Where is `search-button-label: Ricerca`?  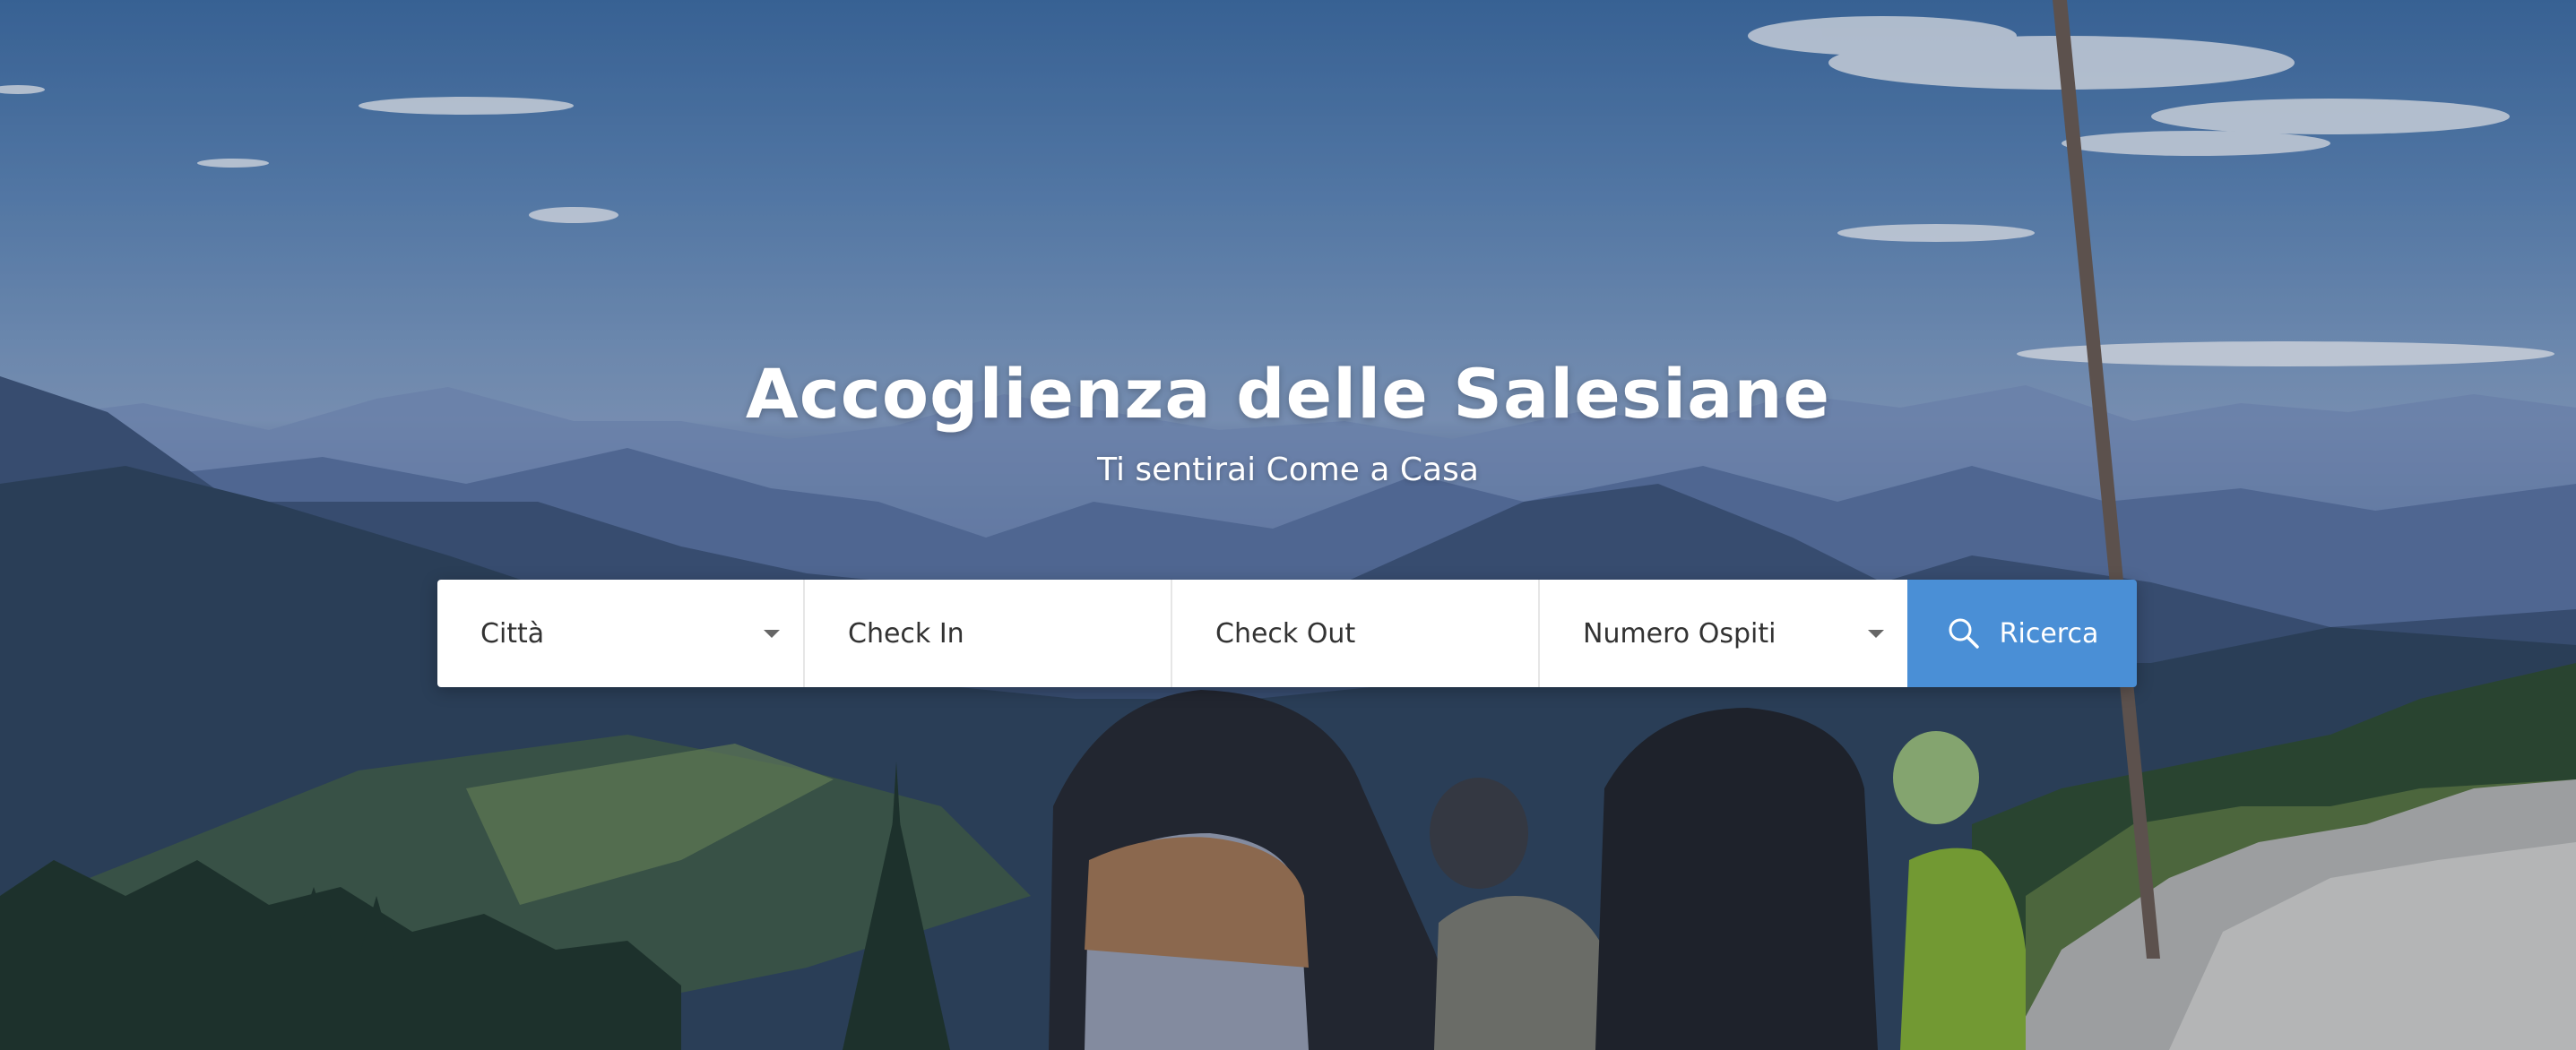 search-button-label: Ricerca is located at coordinates (2049, 633).